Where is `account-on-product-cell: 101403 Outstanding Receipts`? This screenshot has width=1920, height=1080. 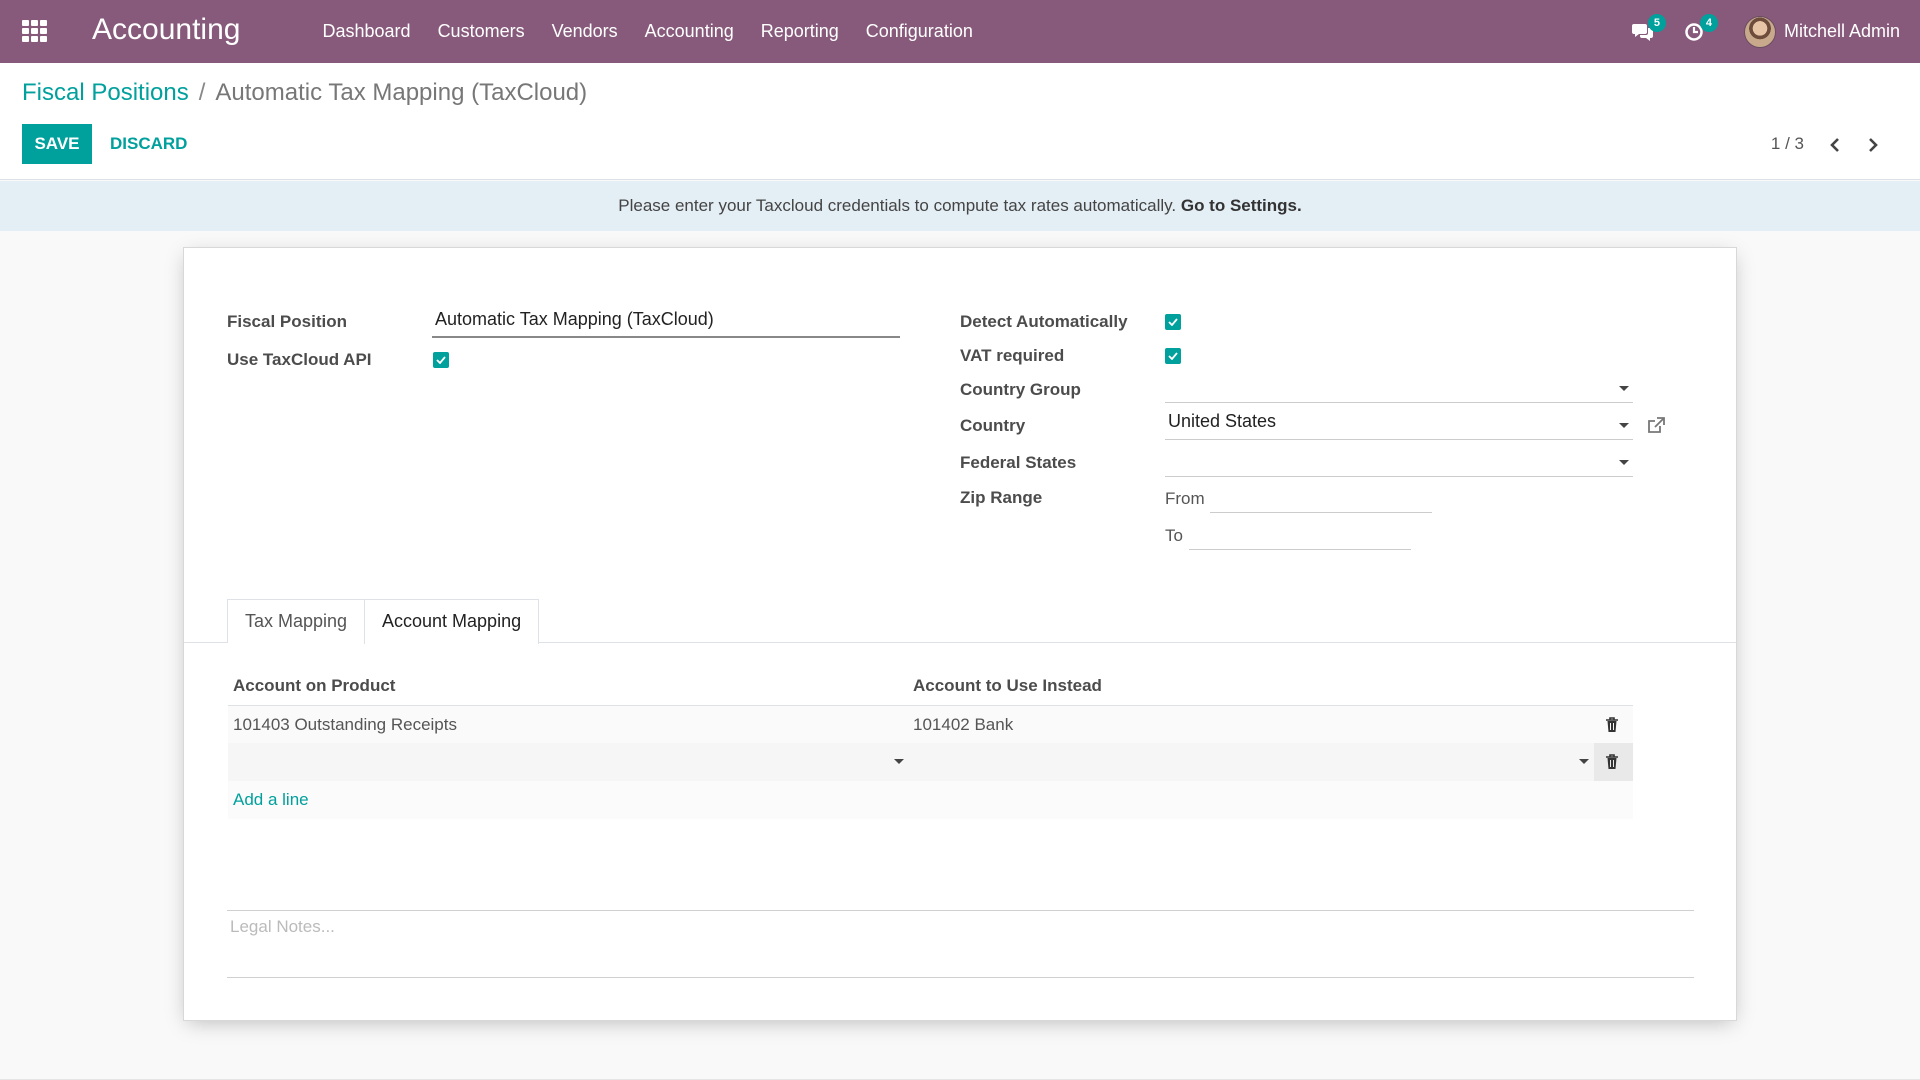 account-on-product-cell: 101403 Outstanding Receipts is located at coordinates (345, 725).